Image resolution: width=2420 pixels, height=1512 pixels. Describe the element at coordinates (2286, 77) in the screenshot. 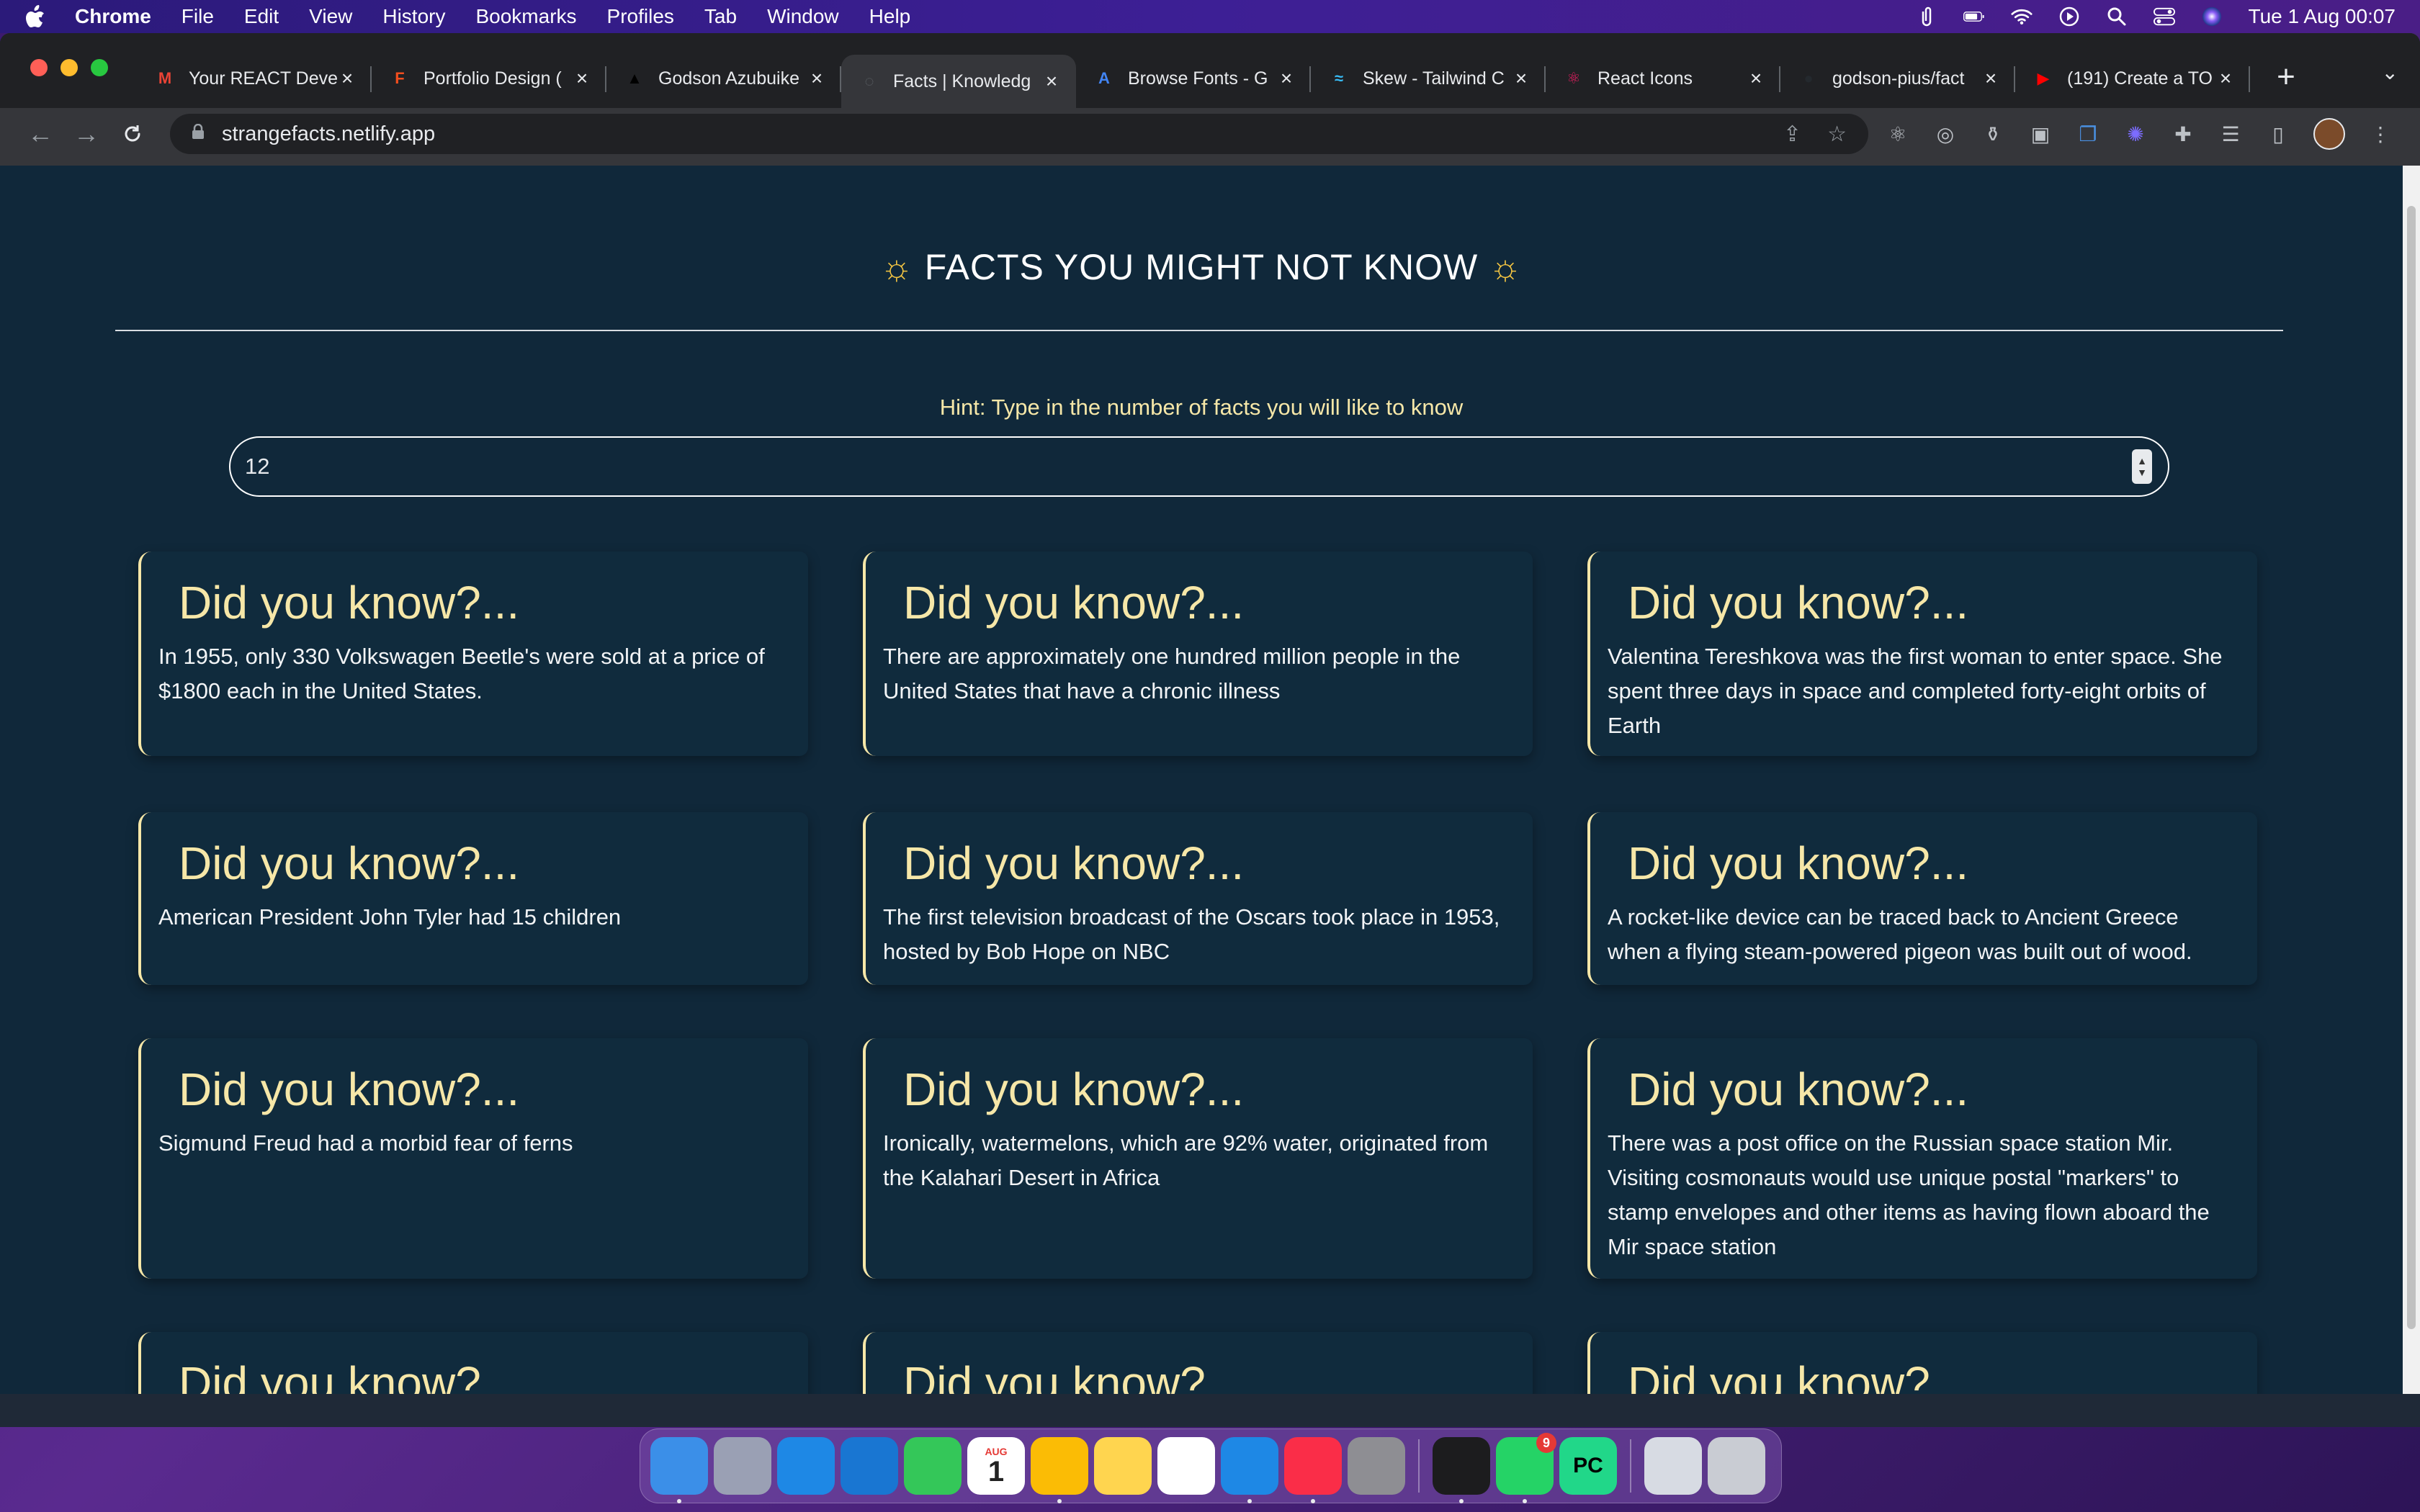

I see `new-tab-button: +` at that location.